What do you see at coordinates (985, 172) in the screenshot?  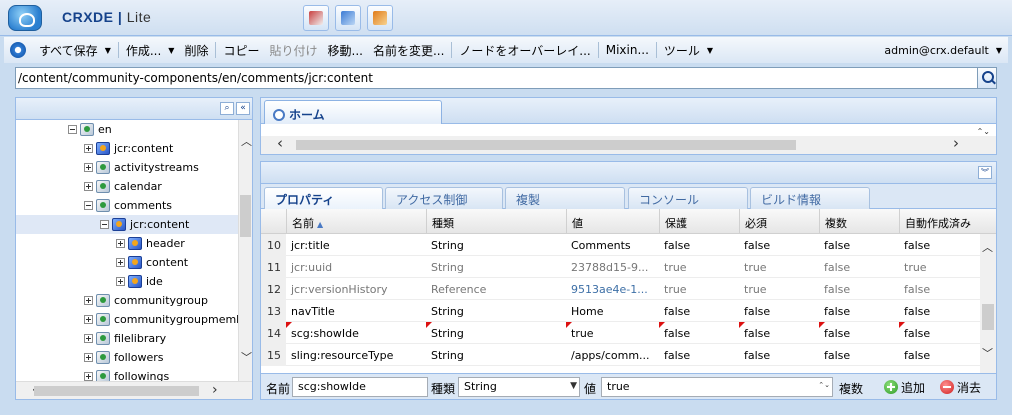 I see `collapse-down-icon: ︾` at bounding box center [985, 172].